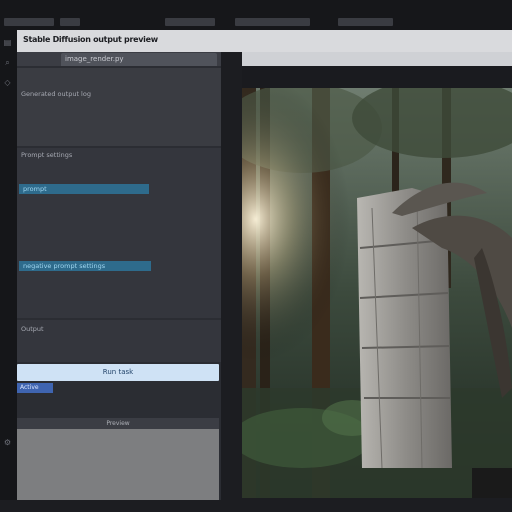 The height and width of the screenshot is (512, 512). What do you see at coordinates (264, 41) in the screenshot?
I see `top-strip: Stable Diffusion output preview` at bounding box center [264, 41].